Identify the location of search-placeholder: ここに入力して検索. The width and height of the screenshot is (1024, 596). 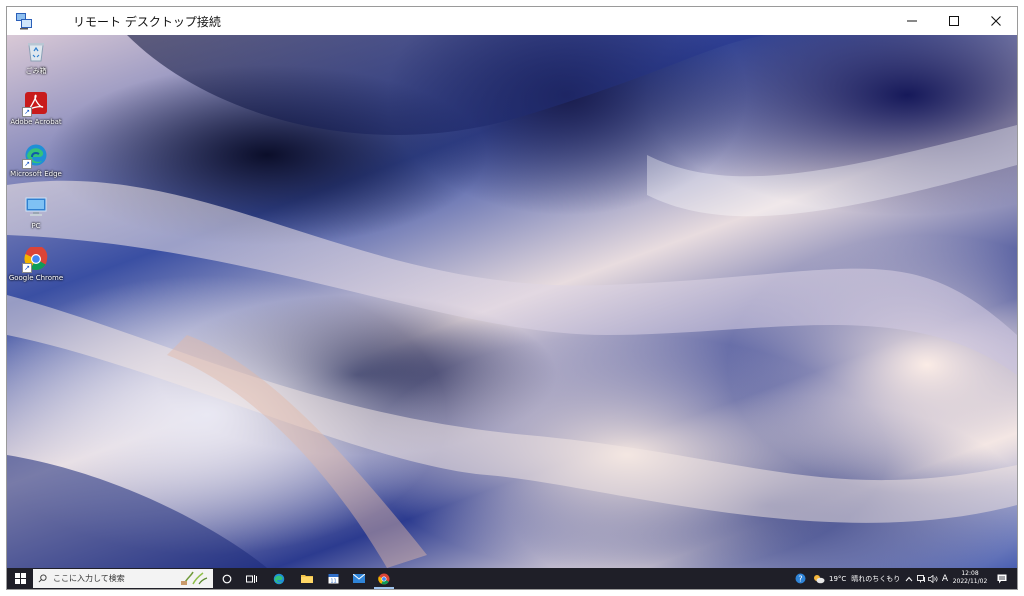
(89, 578).